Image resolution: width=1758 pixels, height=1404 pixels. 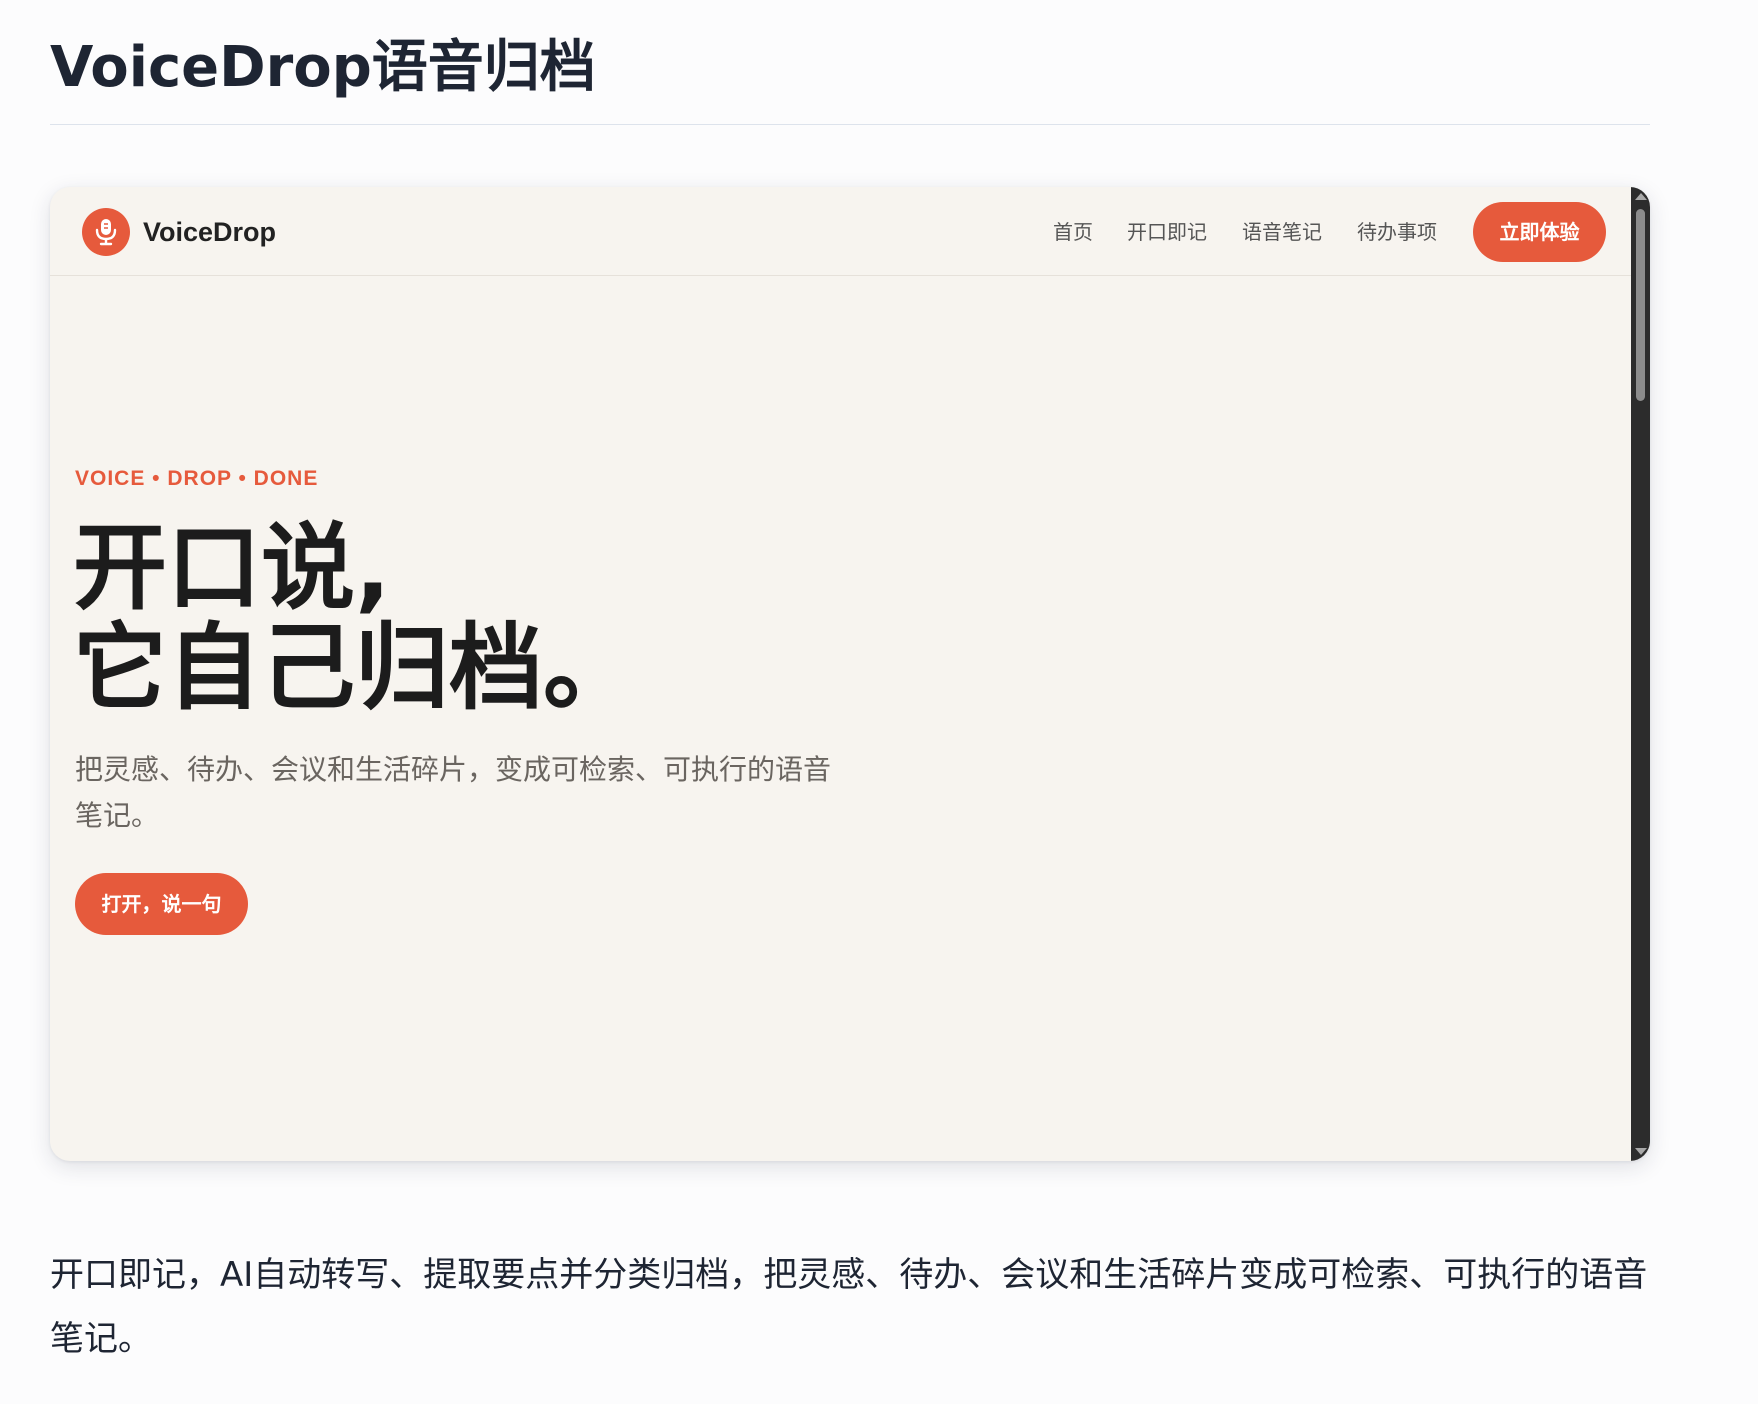 I want to click on hero-description: 把灵感、待办、会议和生活碎片，变成可检索、可执行的语音笔记。, so click(x=453, y=792).